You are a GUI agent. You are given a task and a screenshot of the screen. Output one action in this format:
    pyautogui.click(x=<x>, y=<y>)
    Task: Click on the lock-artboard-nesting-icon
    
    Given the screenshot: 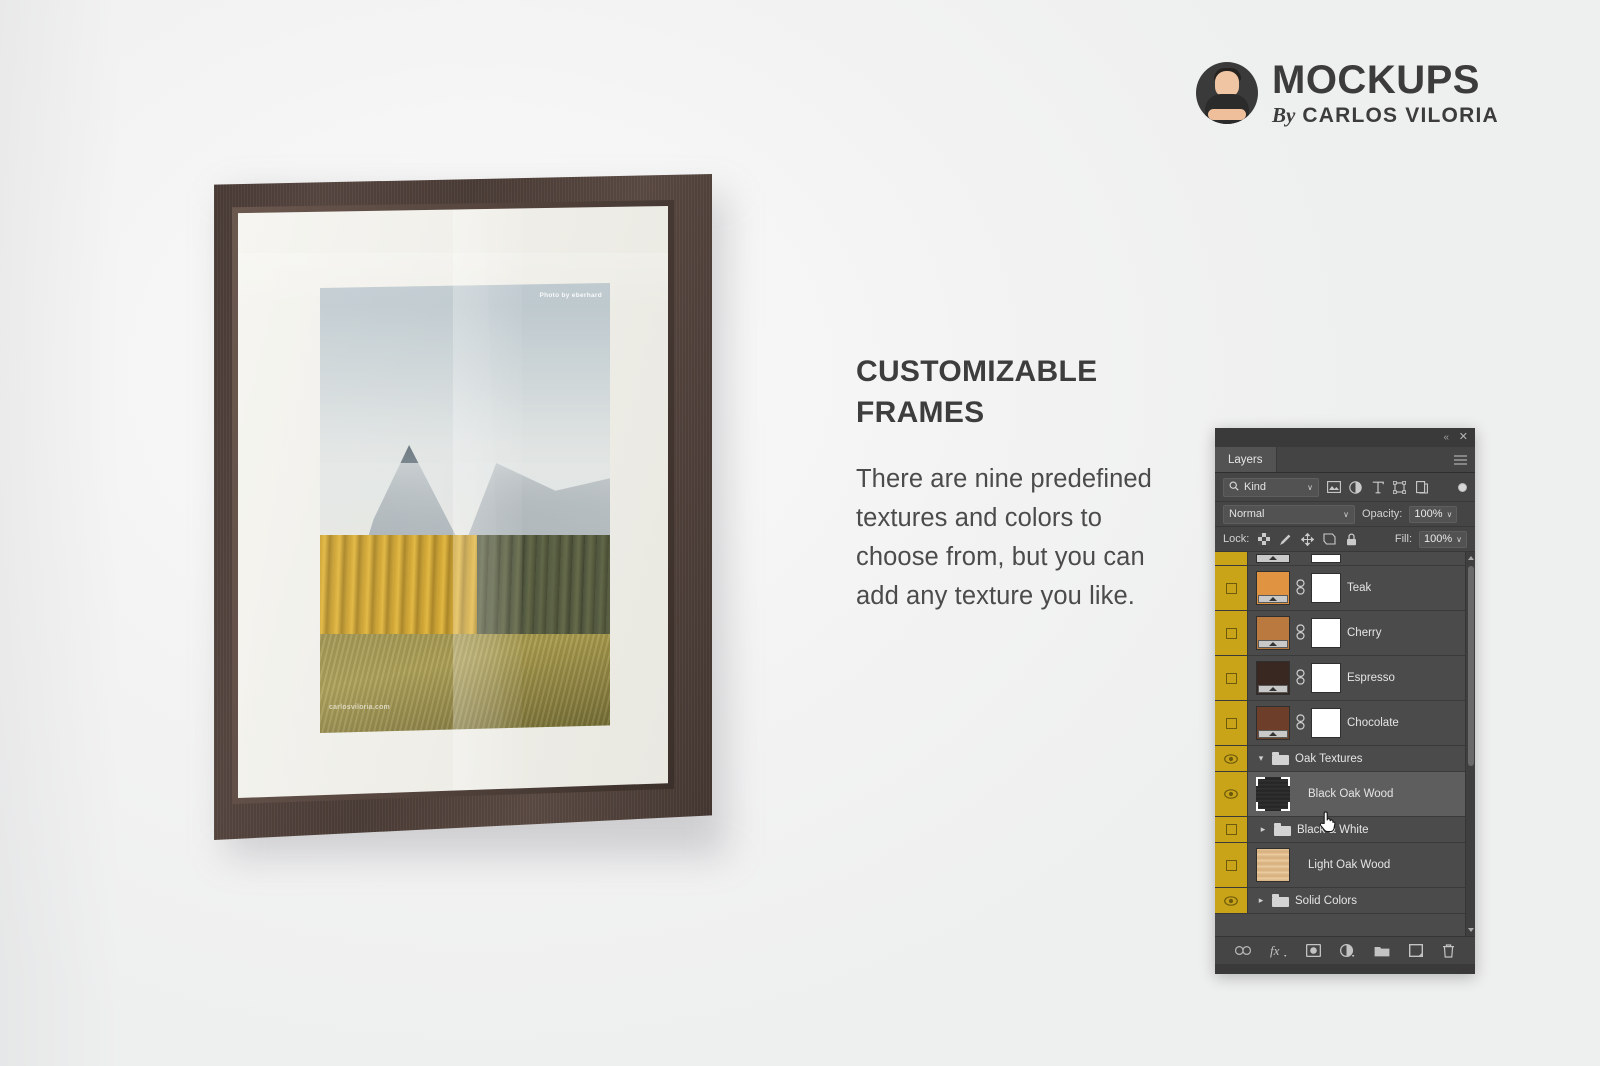 What is the action you would take?
    pyautogui.click(x=1329, y=539)
    